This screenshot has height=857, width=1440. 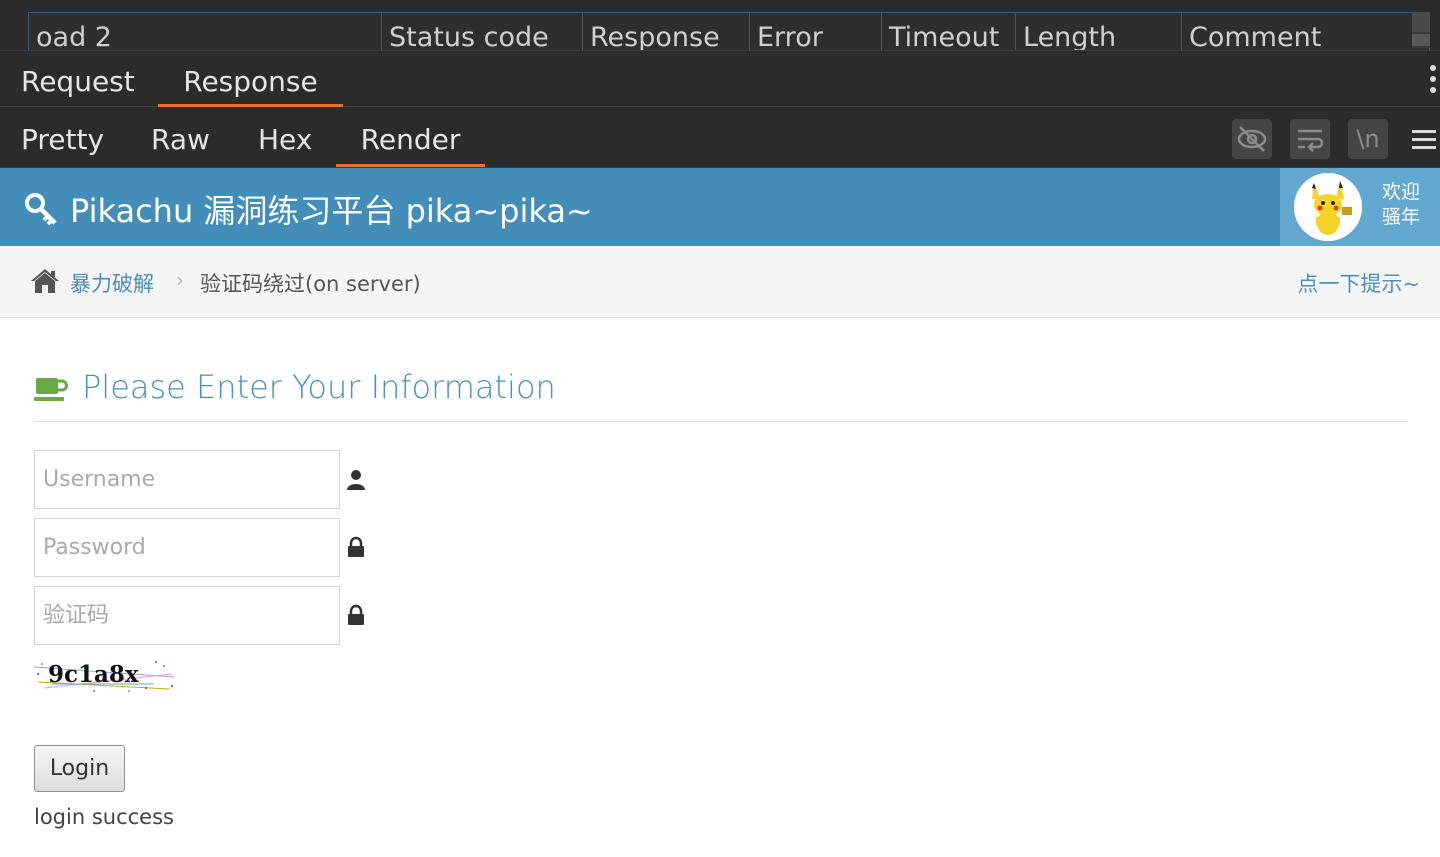 I want to click on wrap-lines-icon, so click(x=1310, y=139).